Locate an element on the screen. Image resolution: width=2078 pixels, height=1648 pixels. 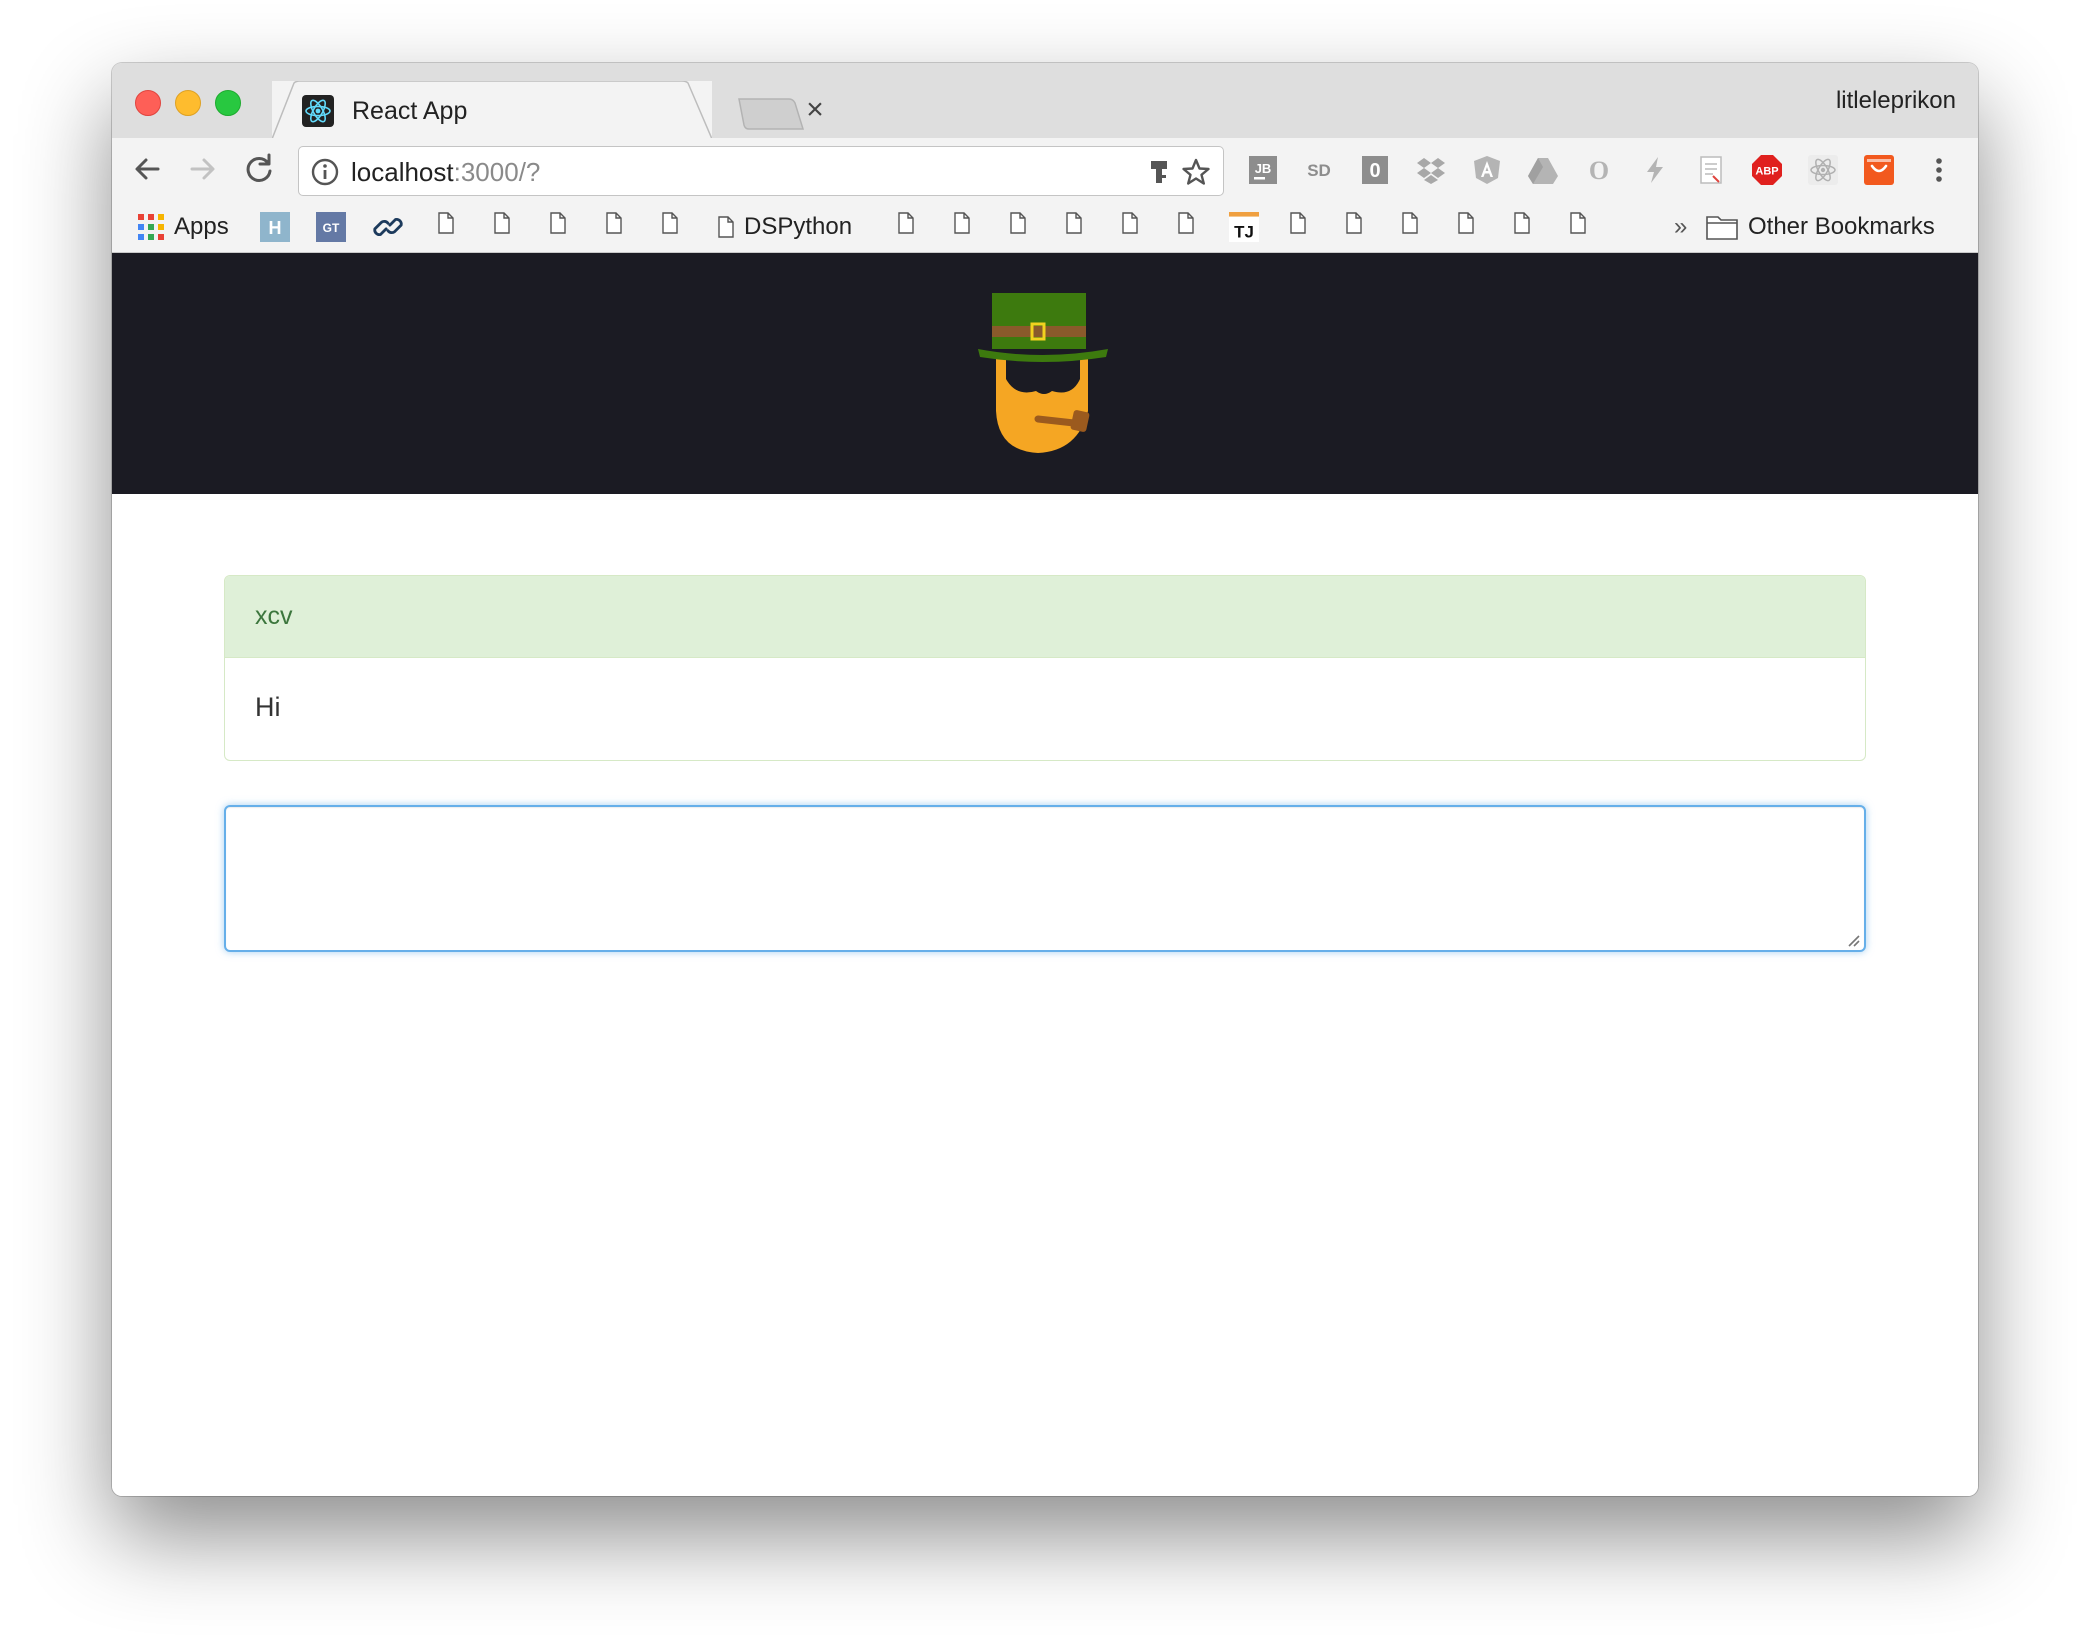
bookmark-apps-label: Apps is located at coordinates (201, 226).